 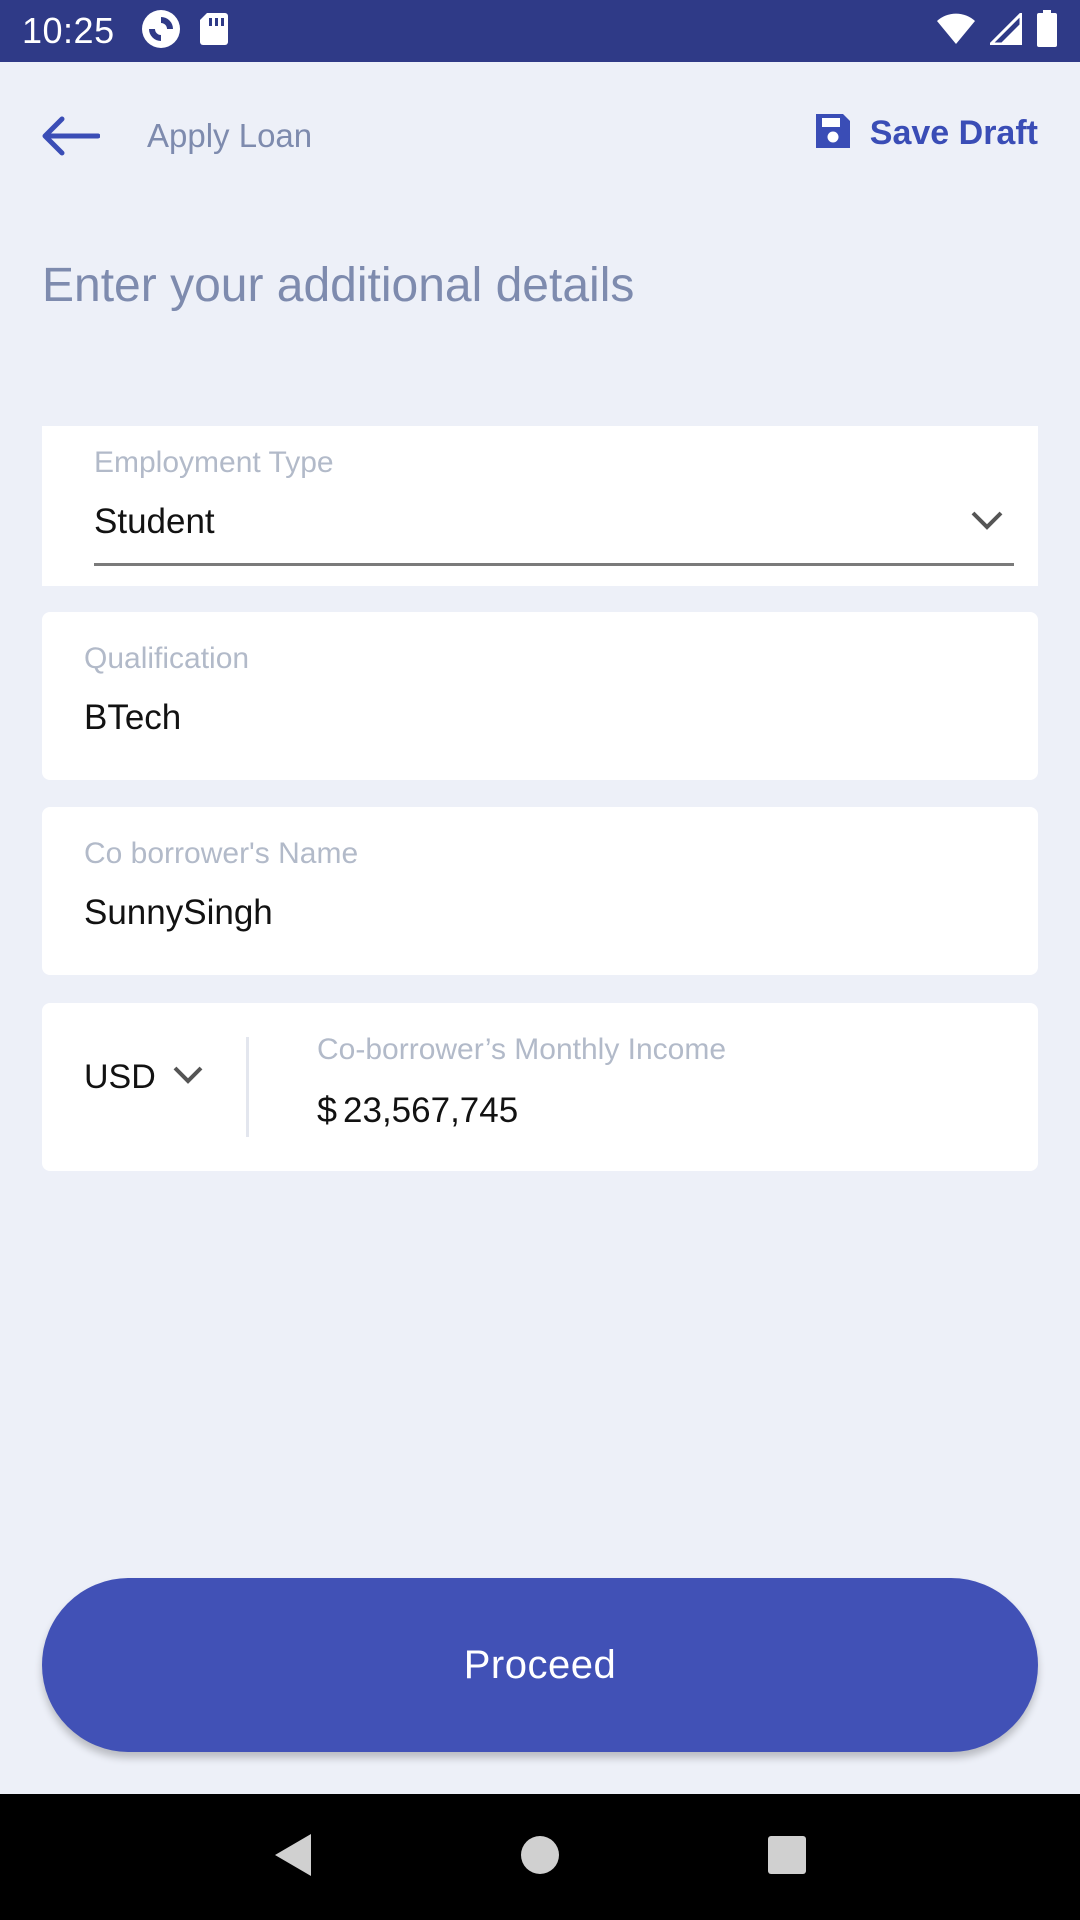 What do you see at coordinates (430, 1111) in the screenshot?
I see `co-borrower-income-value: 23,567,745` at bounding box center [430, 1111].